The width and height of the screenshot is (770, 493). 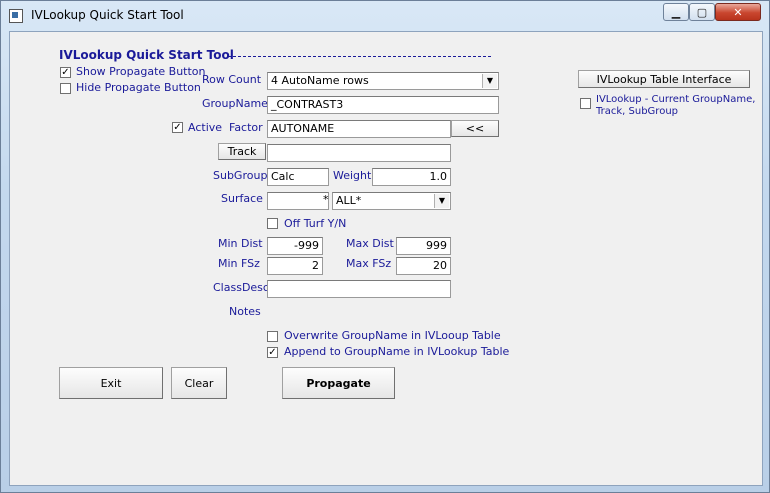 I want to click on window-title: IVLookup Quick Start Tool, so click(x=107, y=15).